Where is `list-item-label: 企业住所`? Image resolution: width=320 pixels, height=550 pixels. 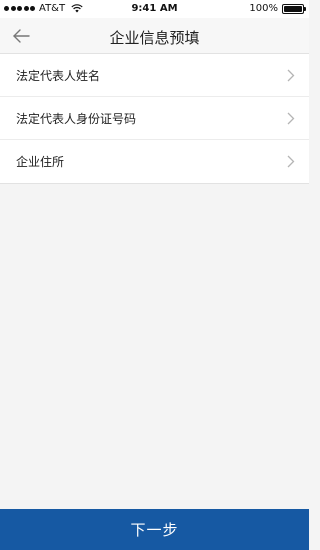
list-item-label: 企业住所 is located at coordinates (40, 162).